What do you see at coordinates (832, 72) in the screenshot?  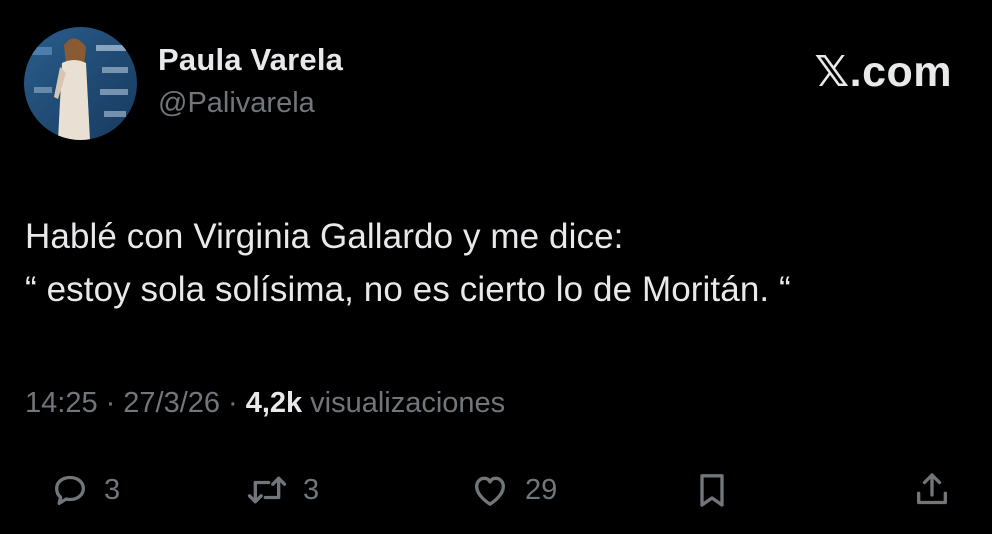 I see `x-logo-icon: 𝕏` at bounding box center [832, 72].